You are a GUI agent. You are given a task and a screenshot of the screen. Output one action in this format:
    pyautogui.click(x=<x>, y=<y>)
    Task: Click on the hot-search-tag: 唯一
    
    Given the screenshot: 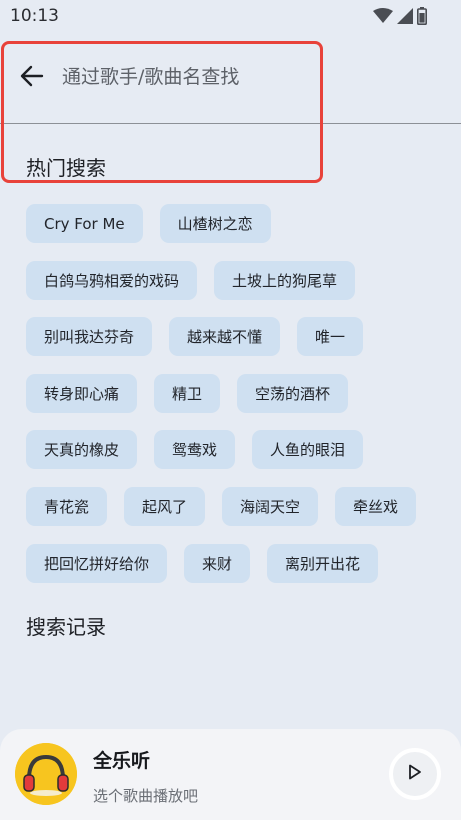 What is the action you would take?
    pyautogui.click(x=330, y=337)
    